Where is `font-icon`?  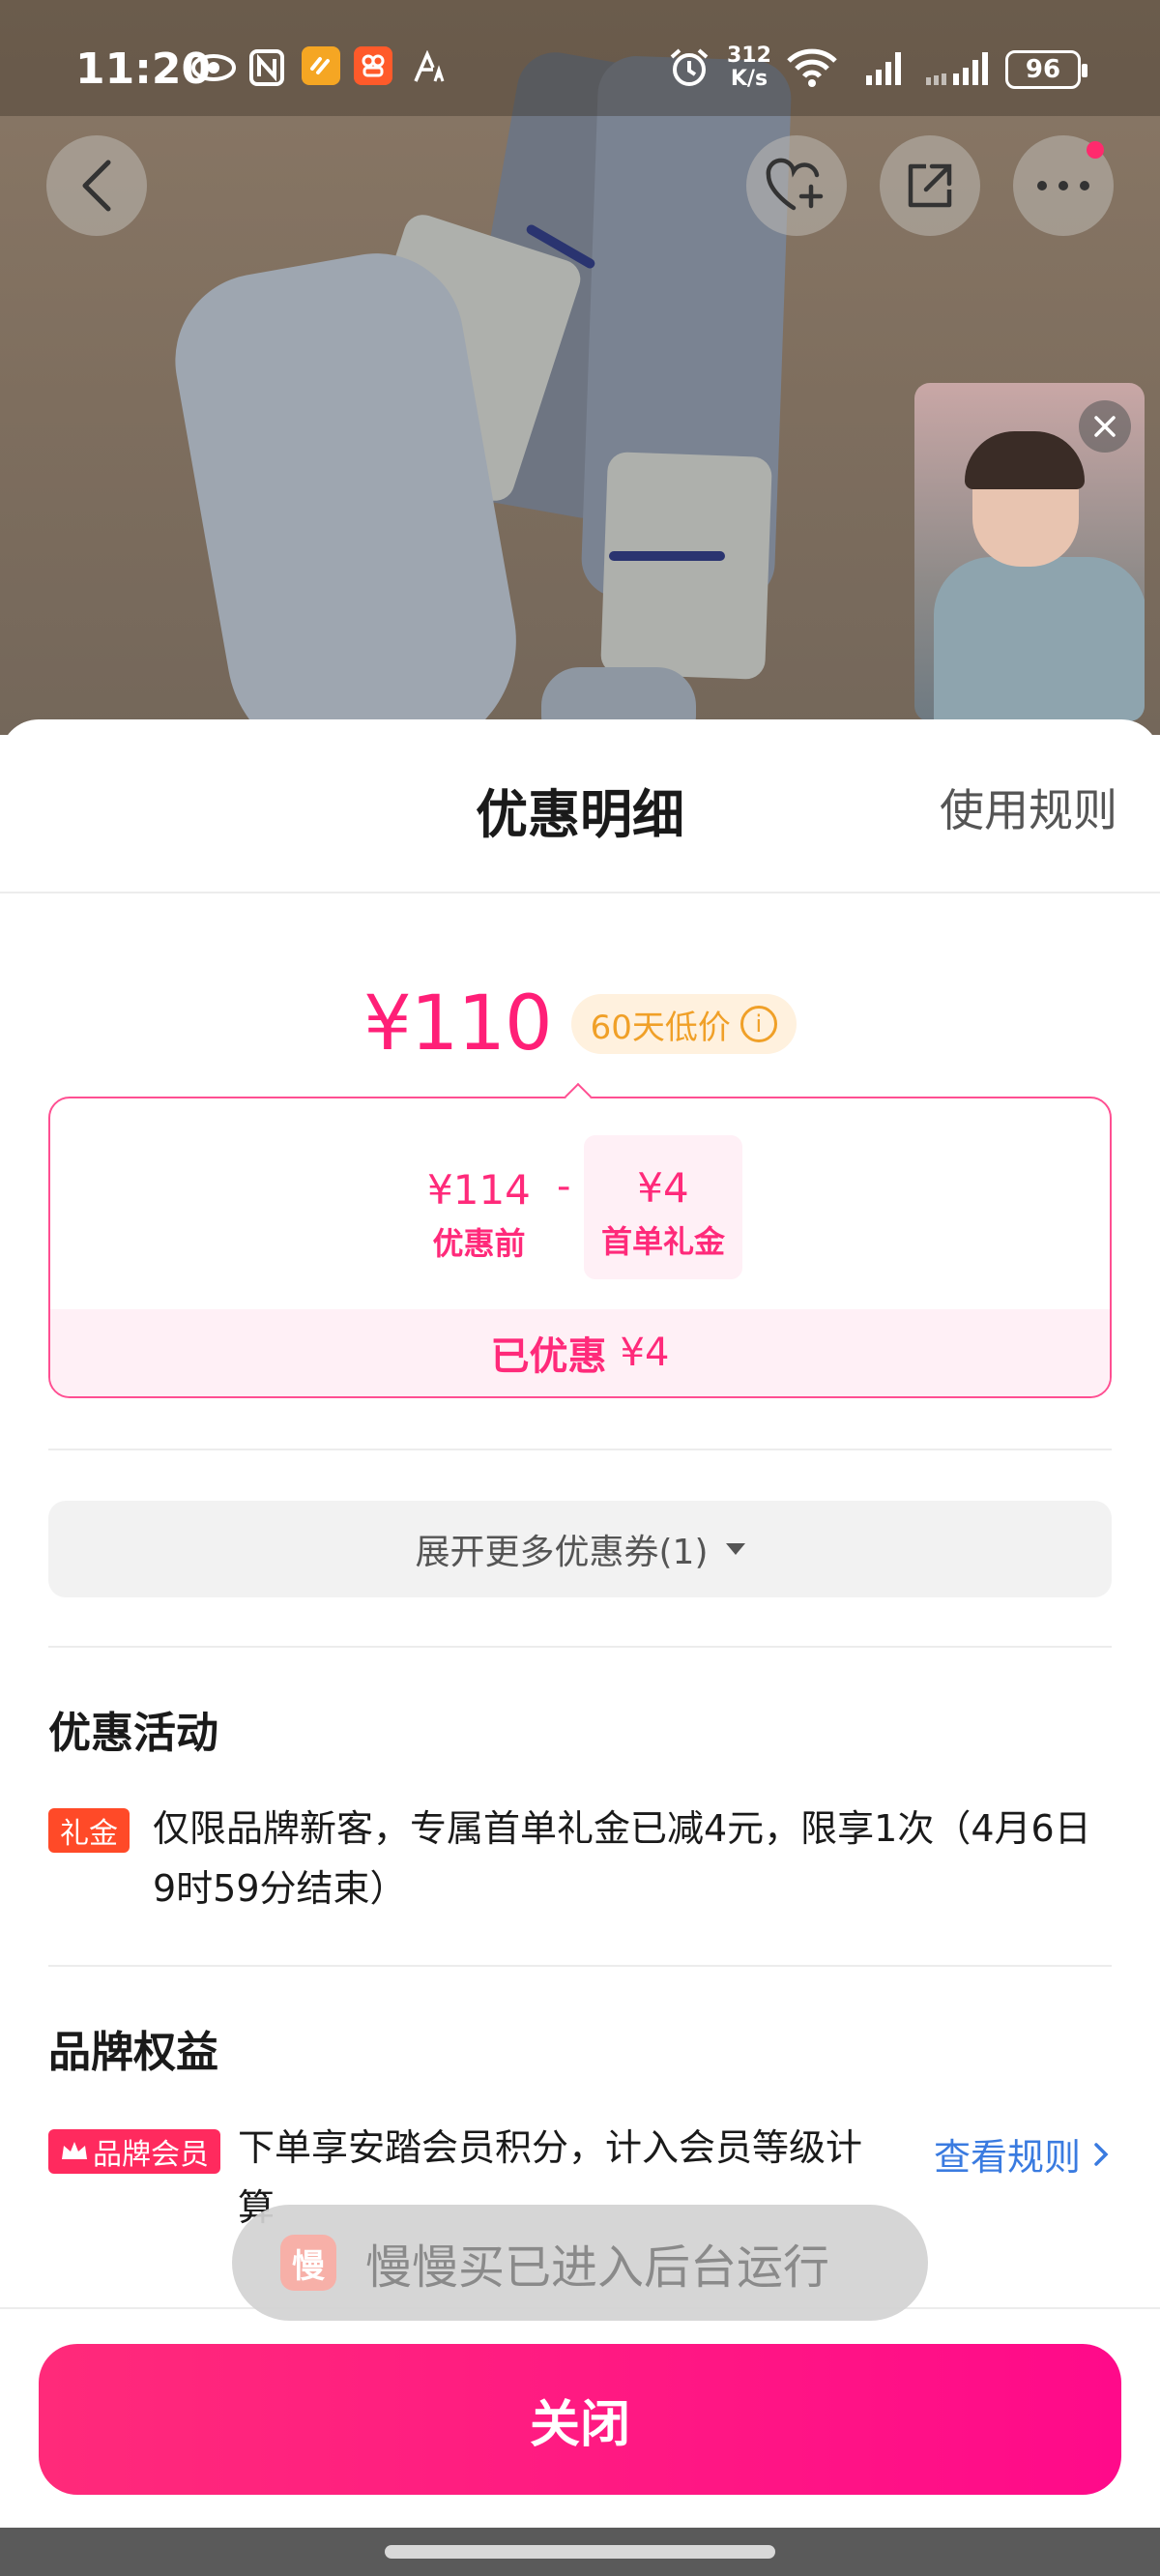 font-icon is located at coordinates (431, 67).